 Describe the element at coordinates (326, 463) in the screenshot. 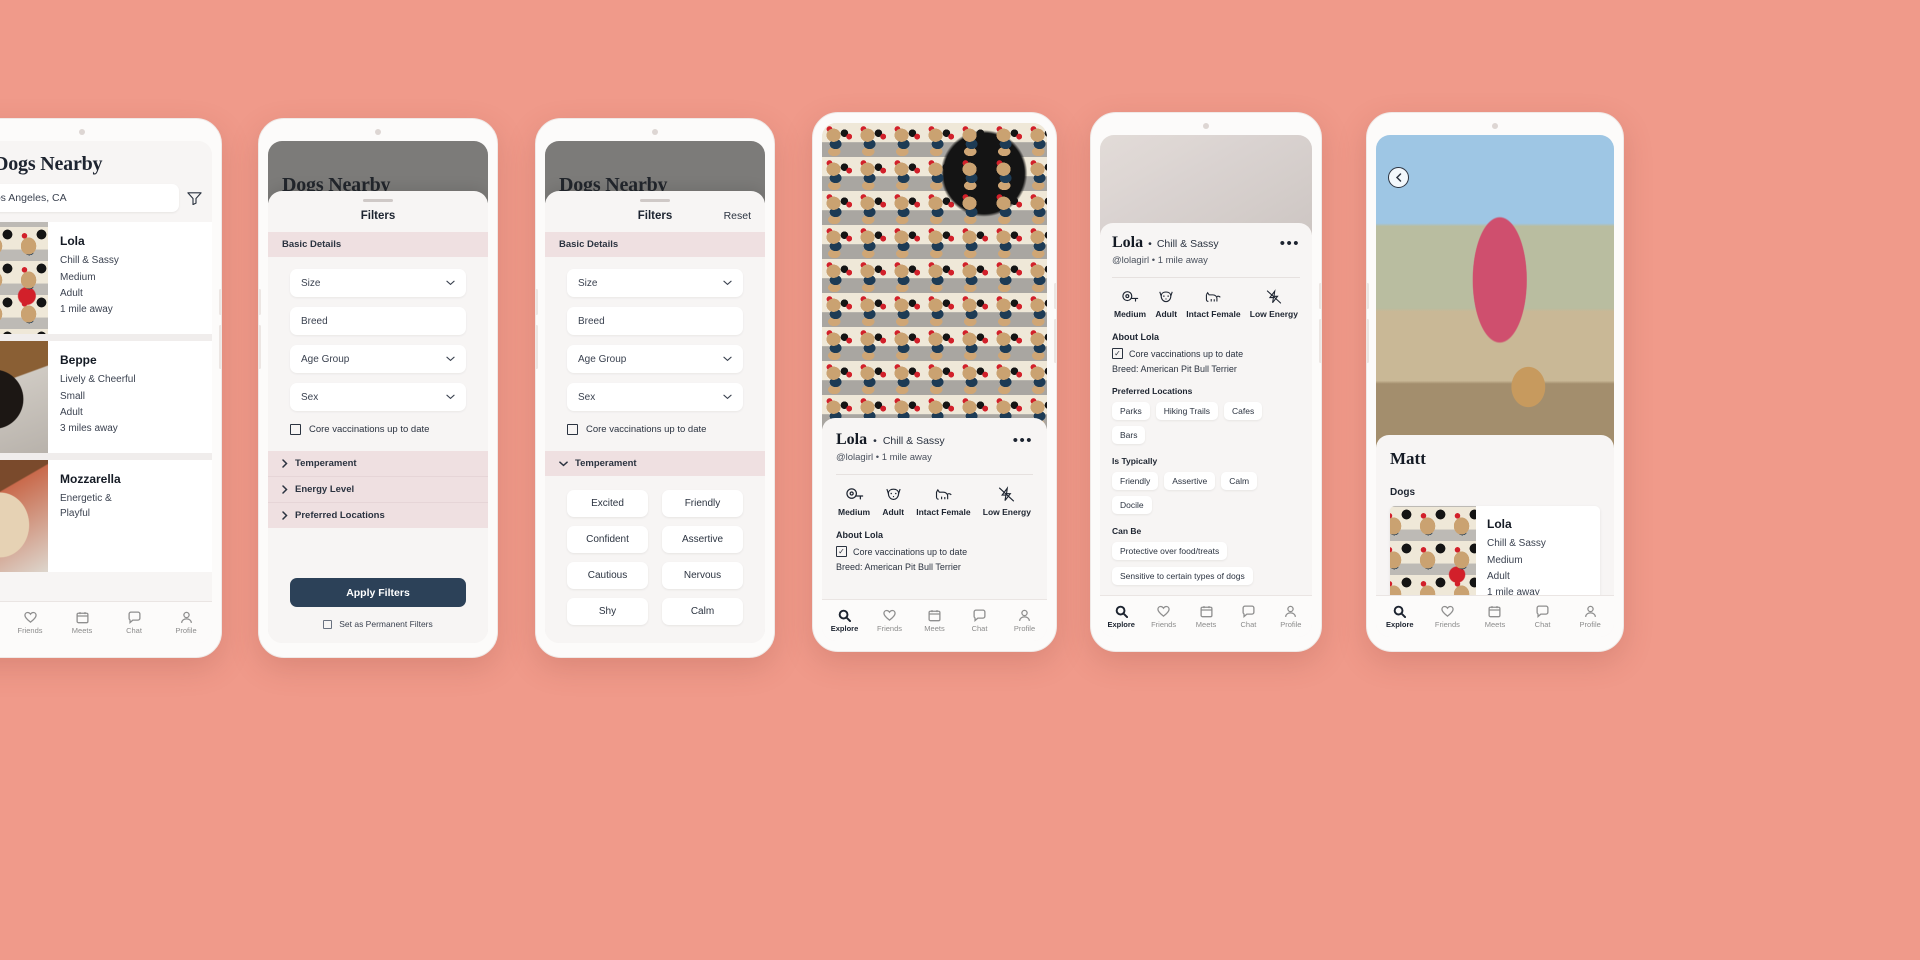

I see `section-label: Temperament` at that location.